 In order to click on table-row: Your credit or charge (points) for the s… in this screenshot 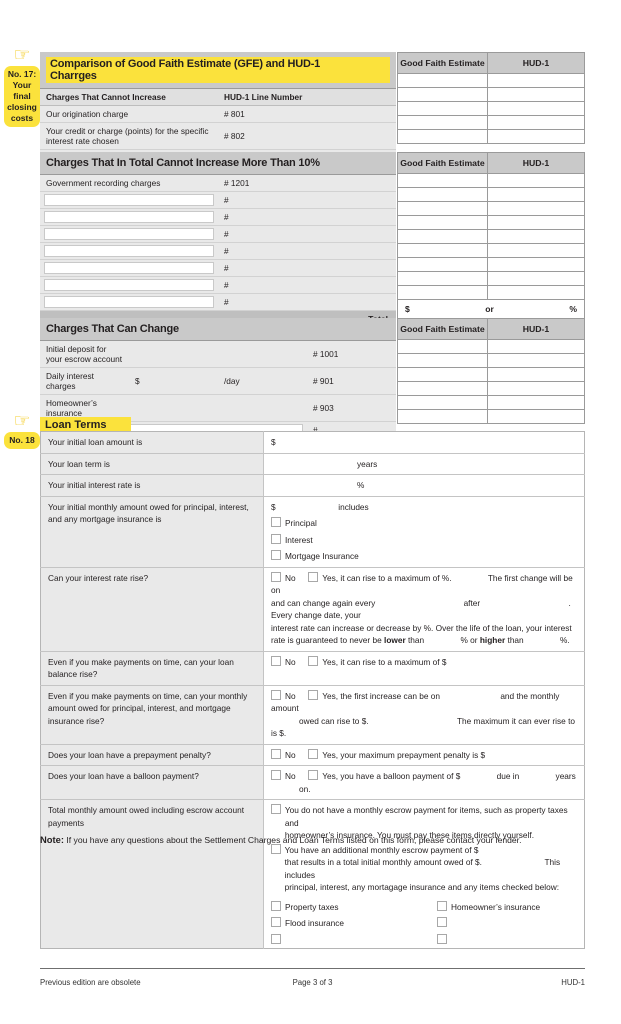, I will do `click(218, 136)`.